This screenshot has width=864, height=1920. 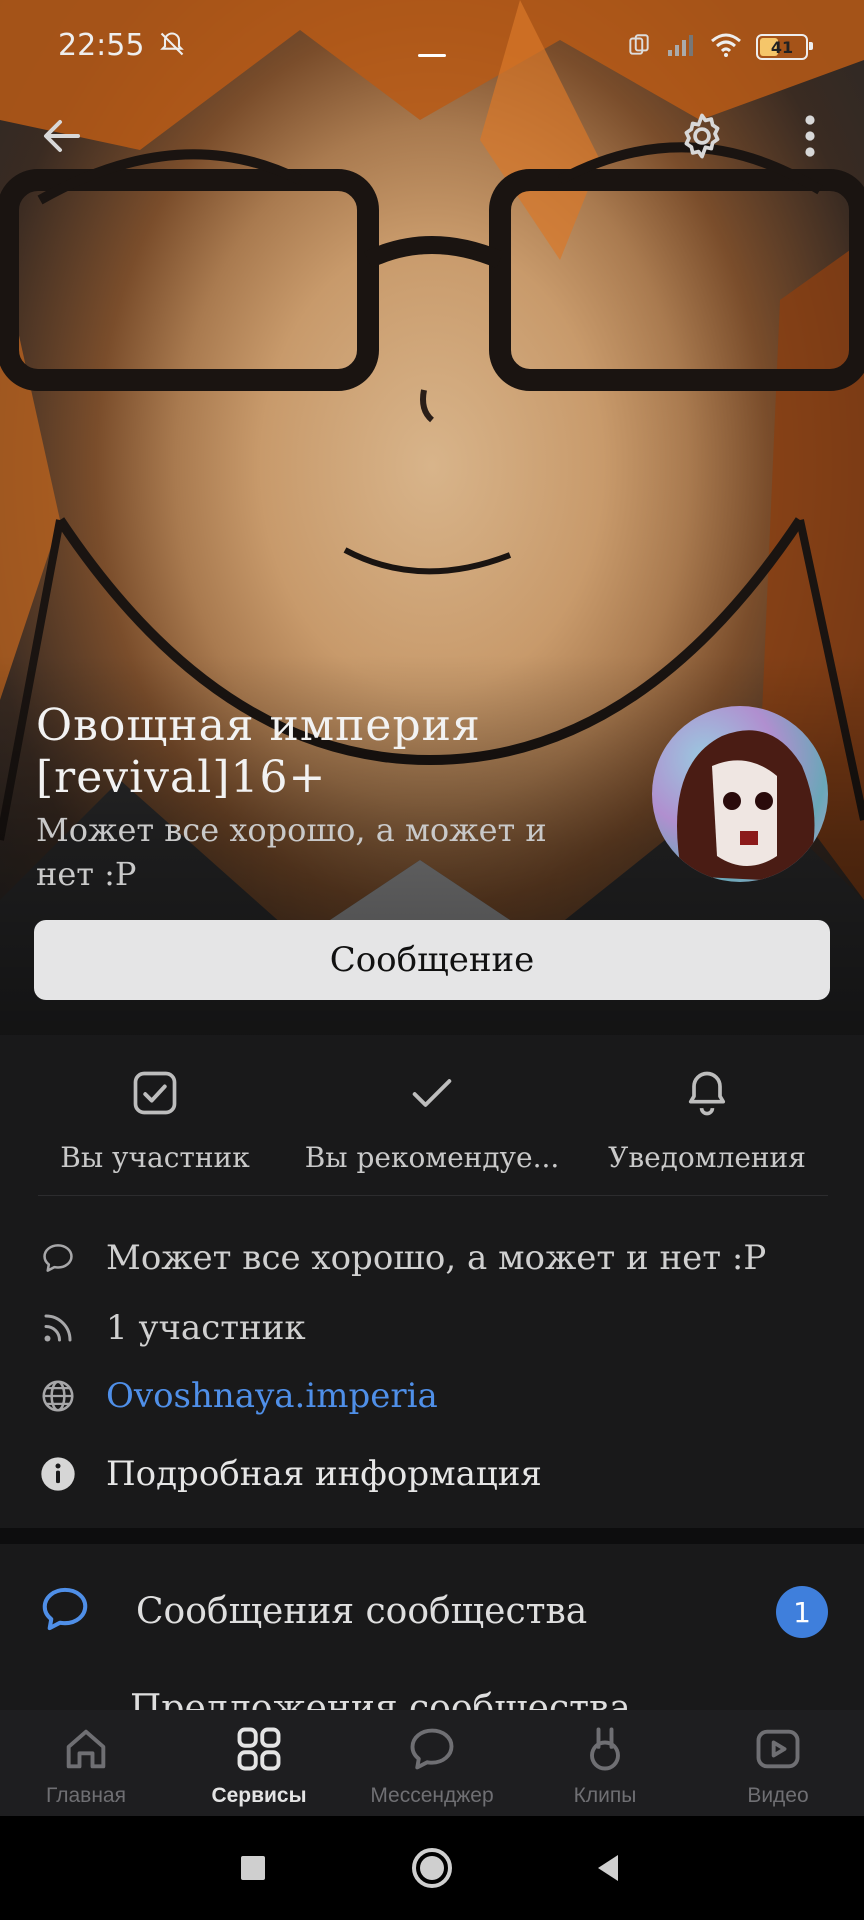 I want to click on bell-icon, so click(x=707, y=1093).